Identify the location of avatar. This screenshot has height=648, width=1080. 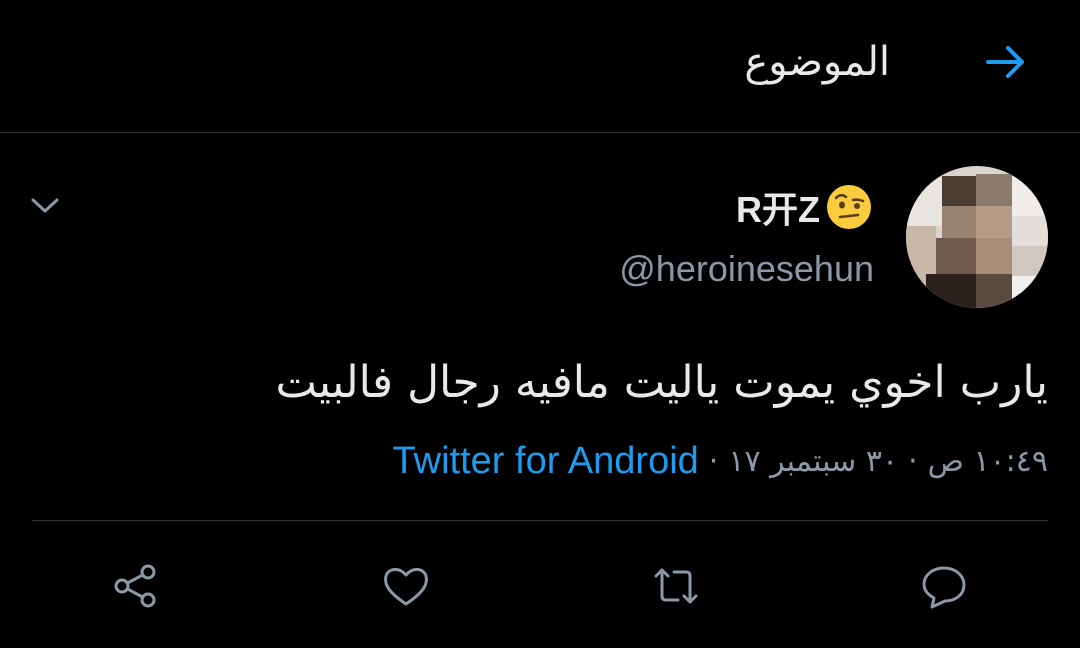
(977, 237).